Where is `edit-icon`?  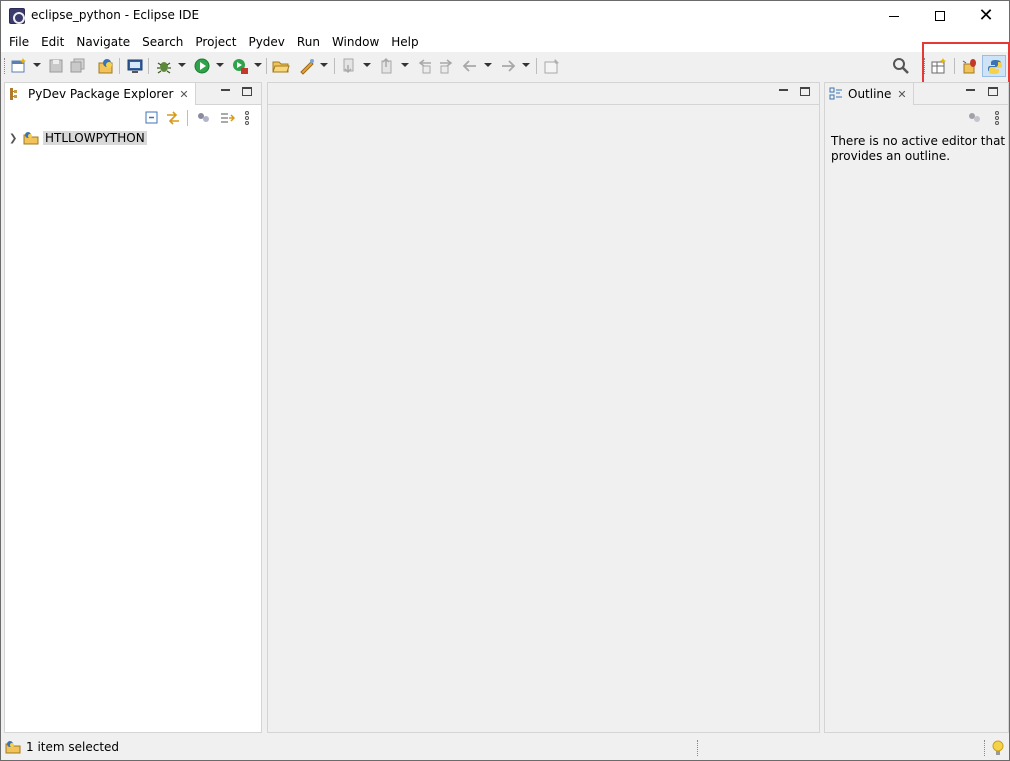
edit-icon is located at coordinates (307, 66).